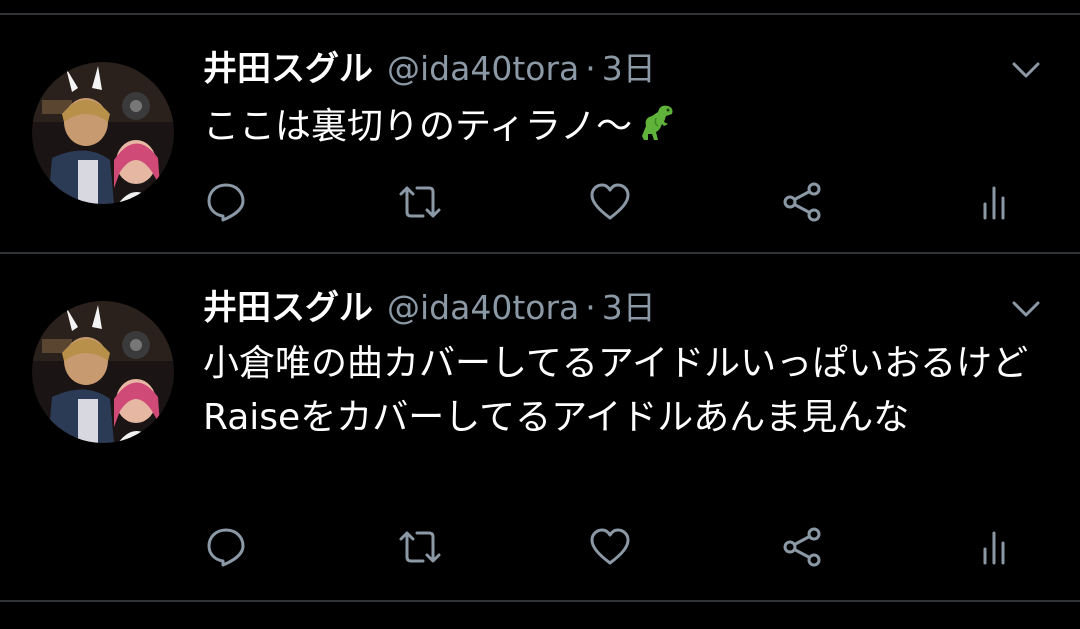 The width and height of the screenshot is (1080, 629). I want to click on top-divider, so click(540, 14).